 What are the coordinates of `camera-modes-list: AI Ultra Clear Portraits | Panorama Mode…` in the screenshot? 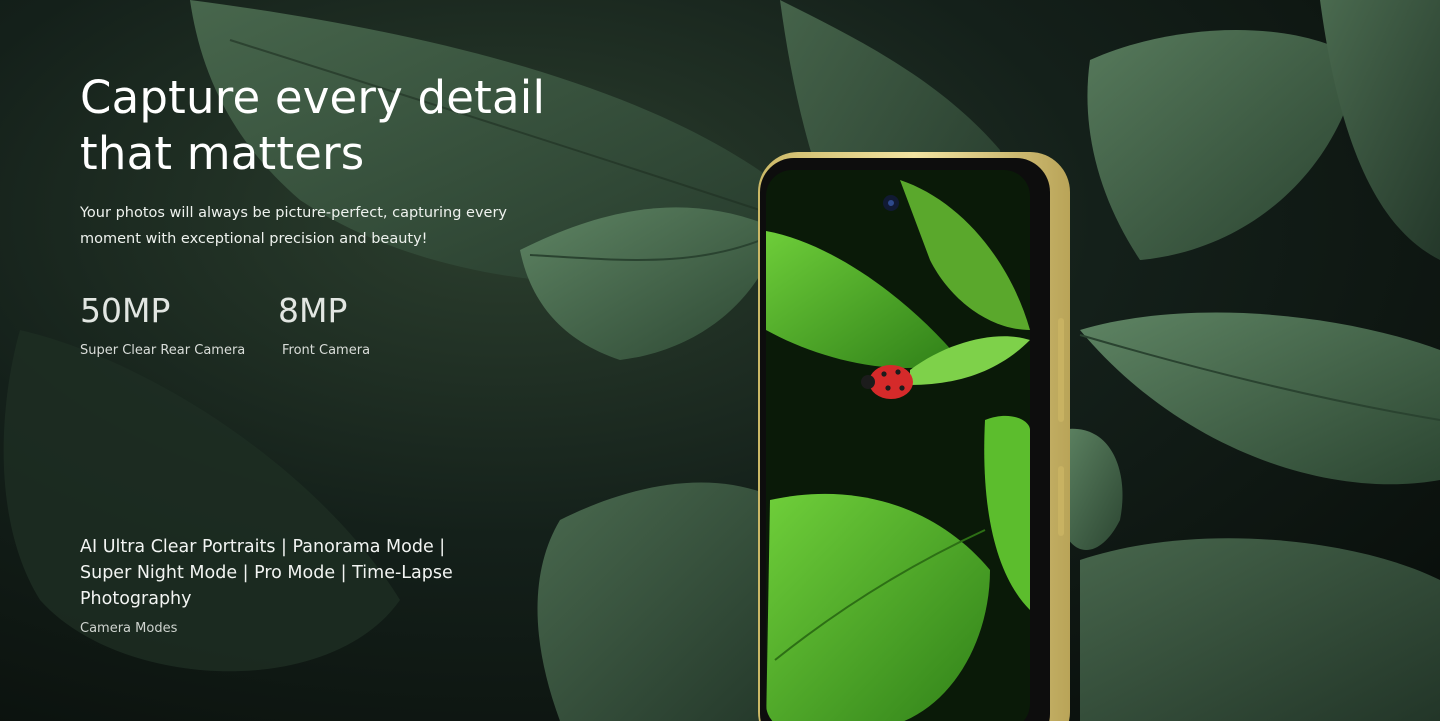 It's located at (266, 573).